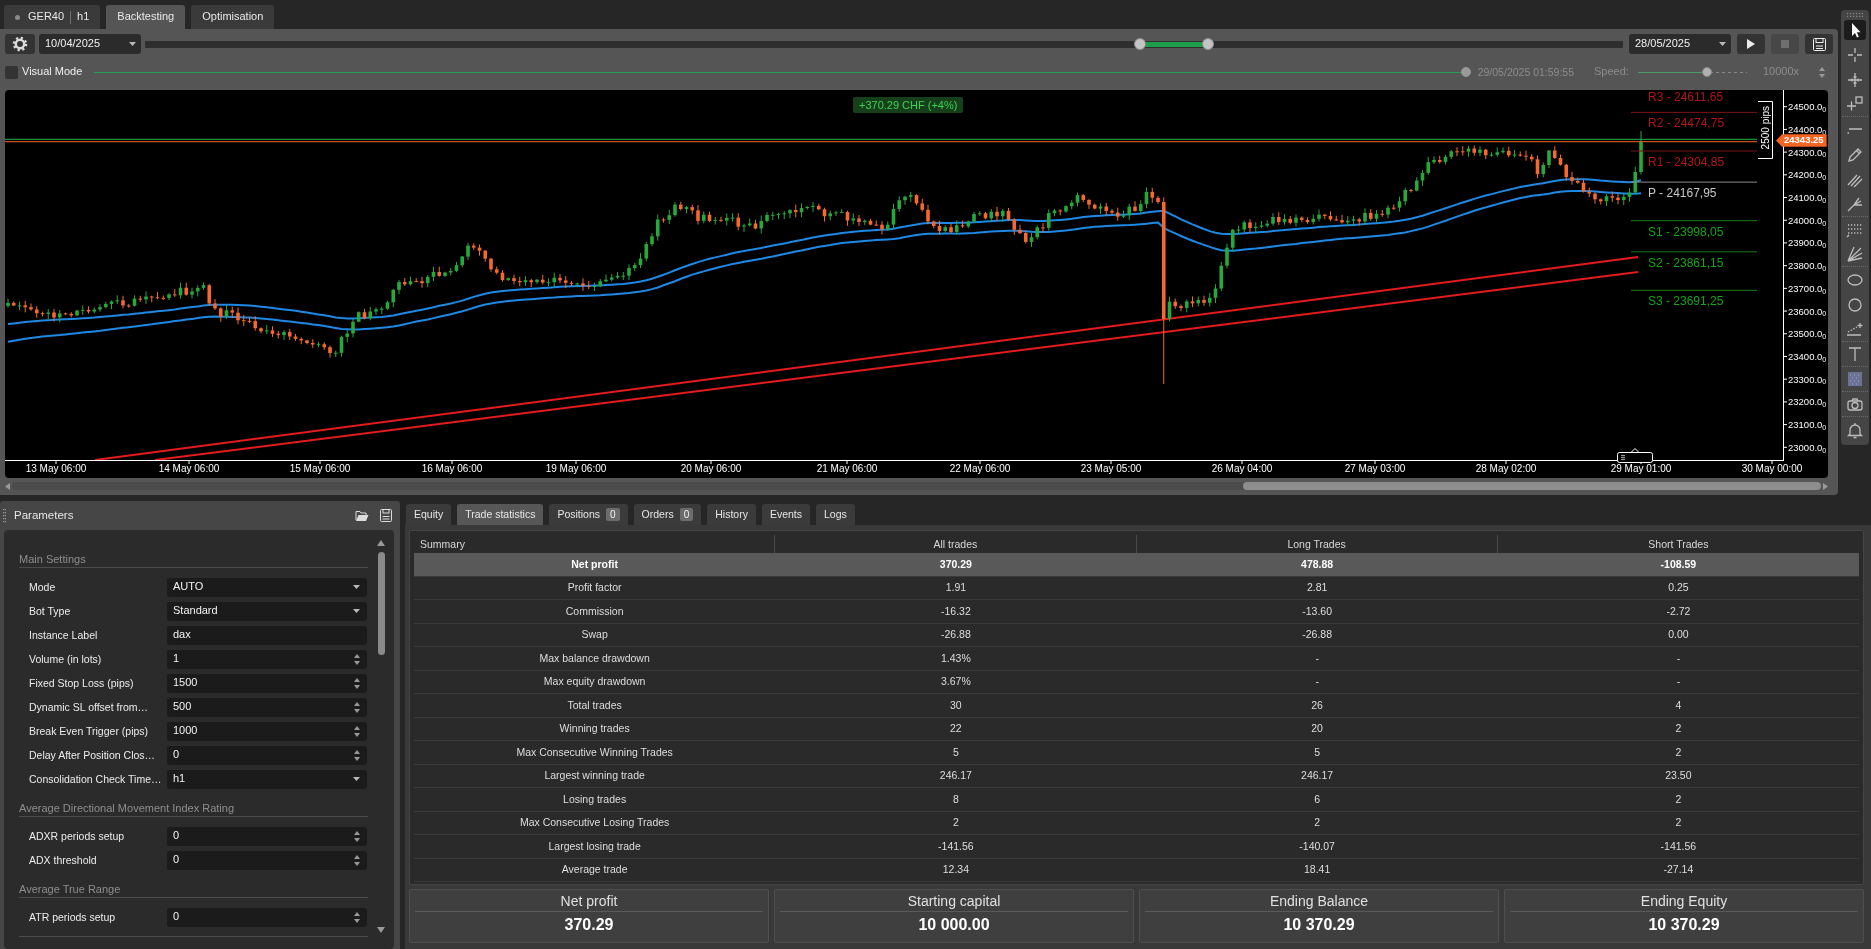 The width and height of the screenshot is (1871, 949). I want to click on statistics-row: Commission -16.32 -13.60 -2.72, so click(1136, 612).